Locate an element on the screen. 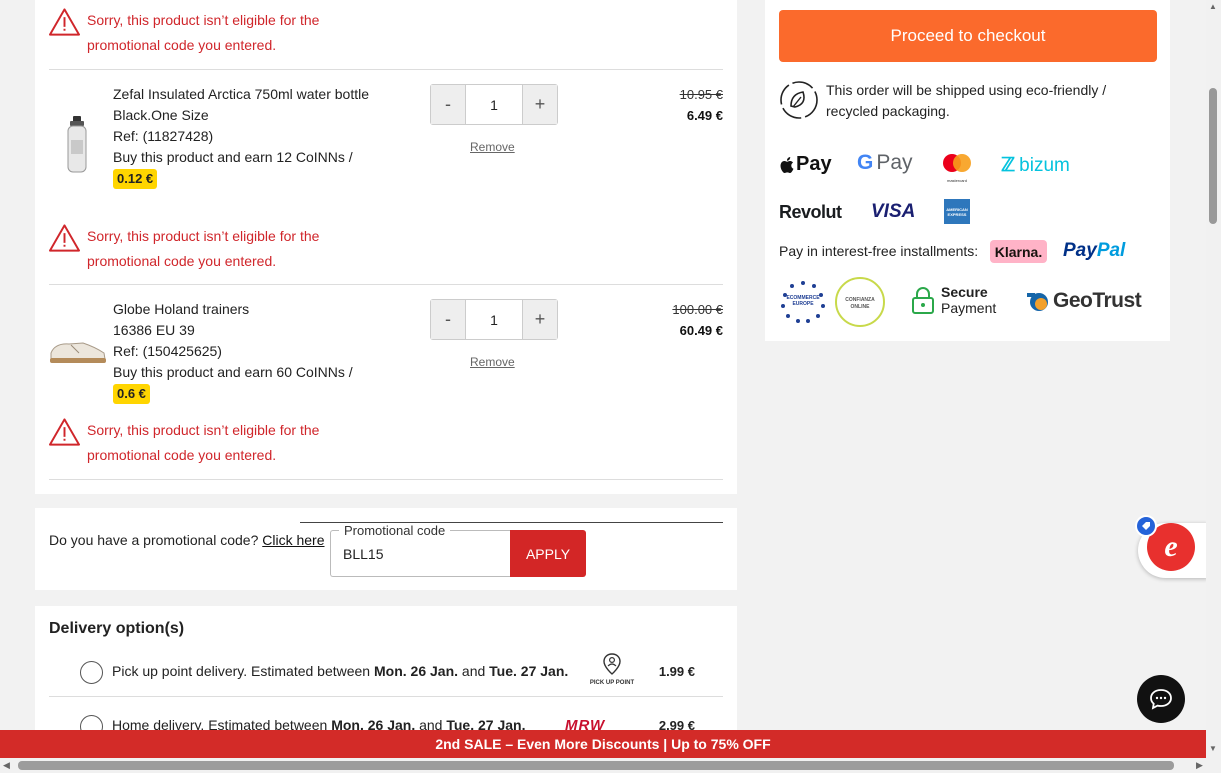  product-variant: 16386 EU 39 is located at coordinates (154, 330).